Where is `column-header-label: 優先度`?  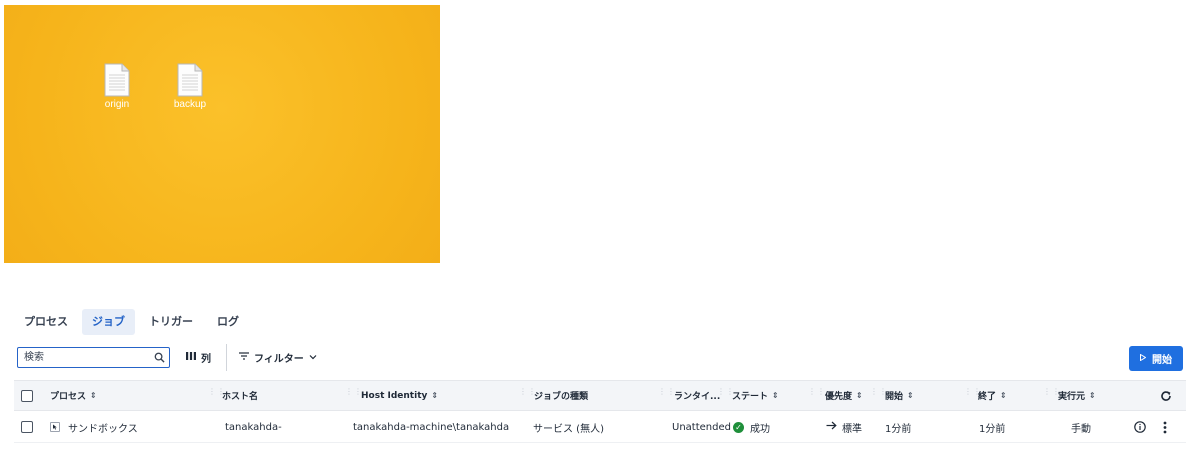
column-header-label: 優先度 is located at coordinates (839, 397).